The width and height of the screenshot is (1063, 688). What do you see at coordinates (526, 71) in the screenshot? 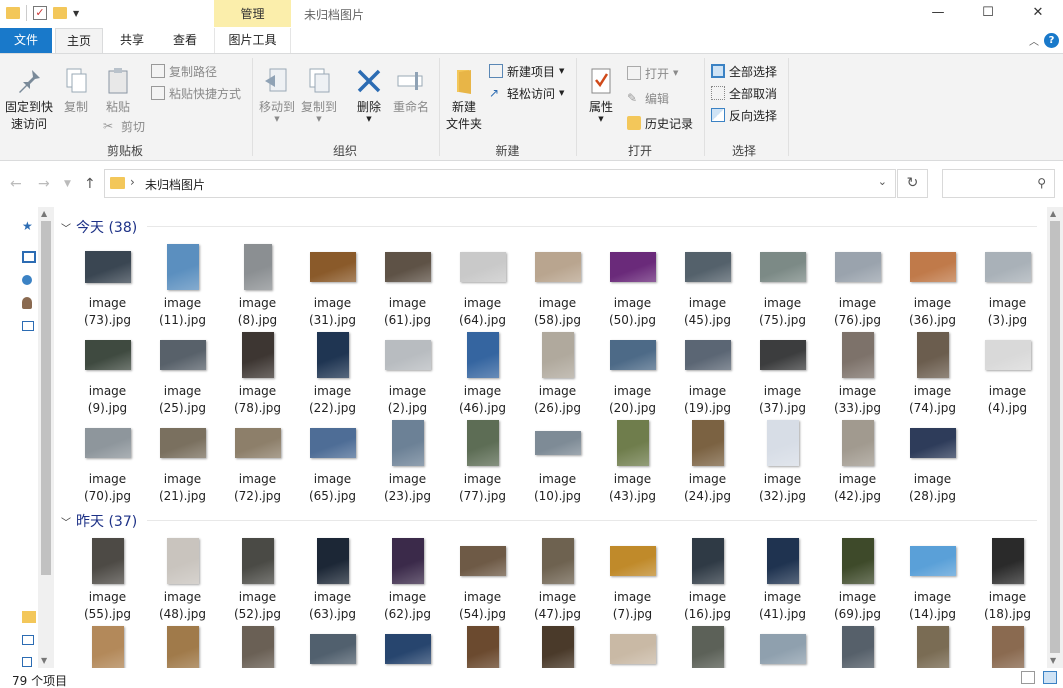
I see `new-item-button: 新建项目 ▼` at bounding box center [526, 71].